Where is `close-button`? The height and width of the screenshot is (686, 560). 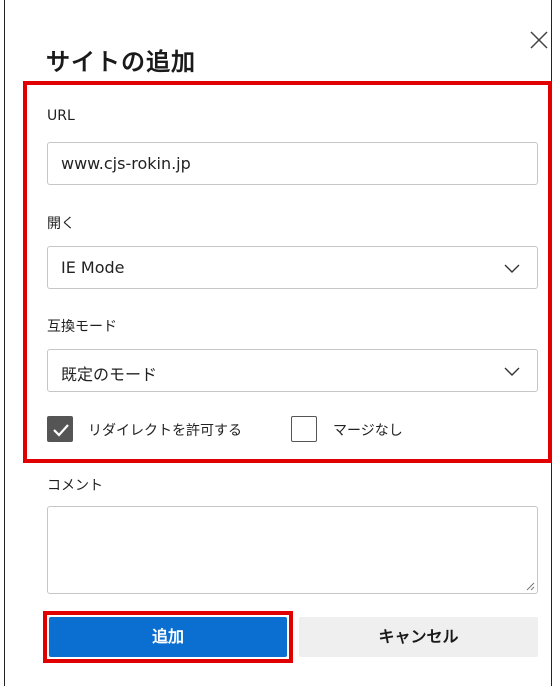 close-button is located at coordinates (539, 40).